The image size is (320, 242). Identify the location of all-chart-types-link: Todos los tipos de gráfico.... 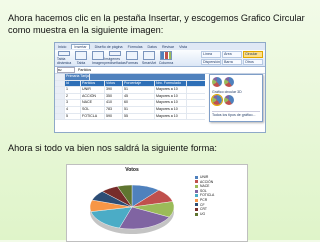
(236, 114).